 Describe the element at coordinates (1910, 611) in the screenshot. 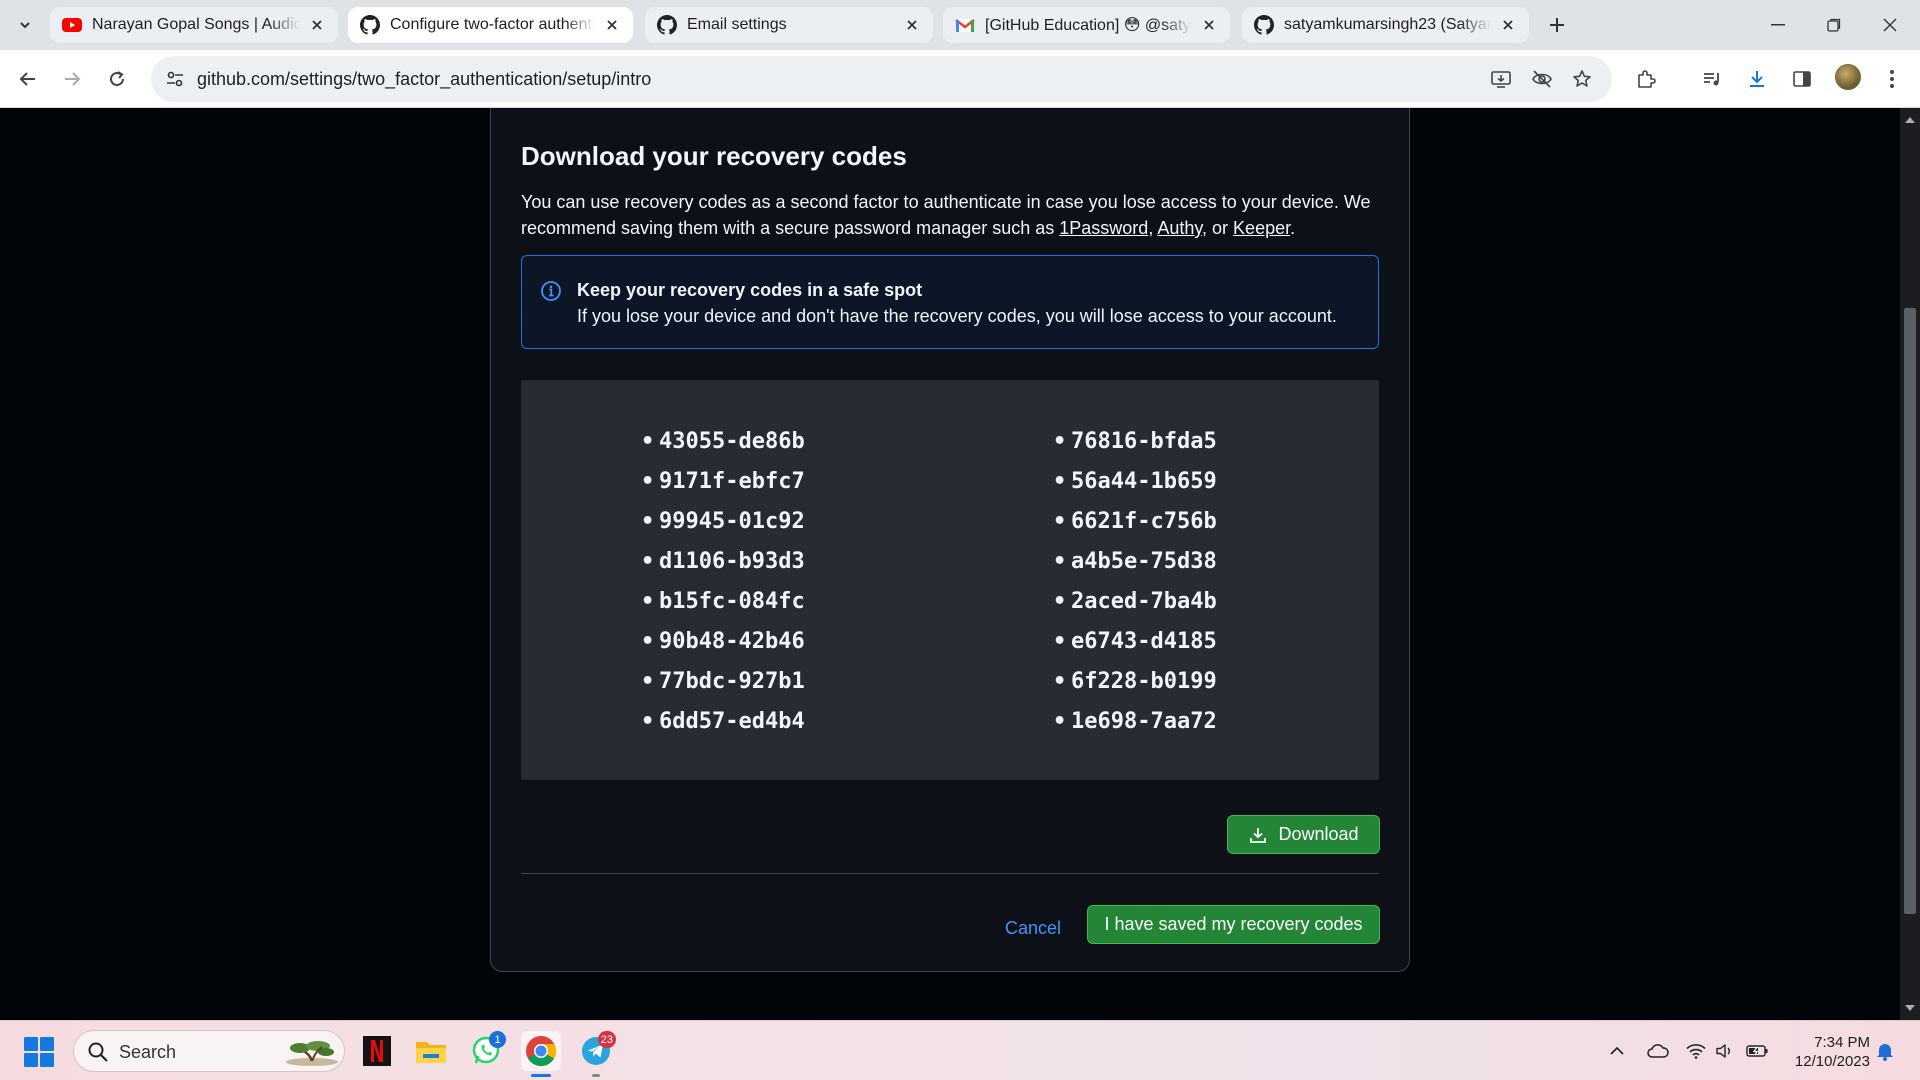

I see `scrollbar-thumb` at that location.